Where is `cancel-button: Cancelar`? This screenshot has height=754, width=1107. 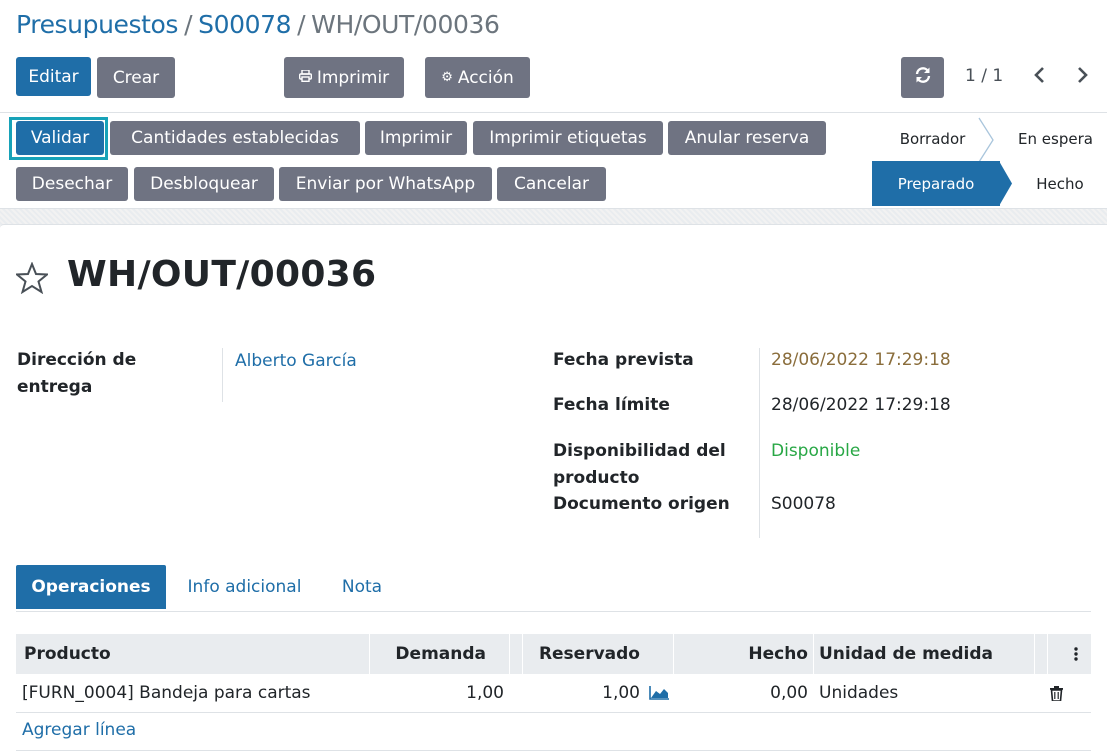 cancel-button: Cancelar is located at coordinates (551, 184).